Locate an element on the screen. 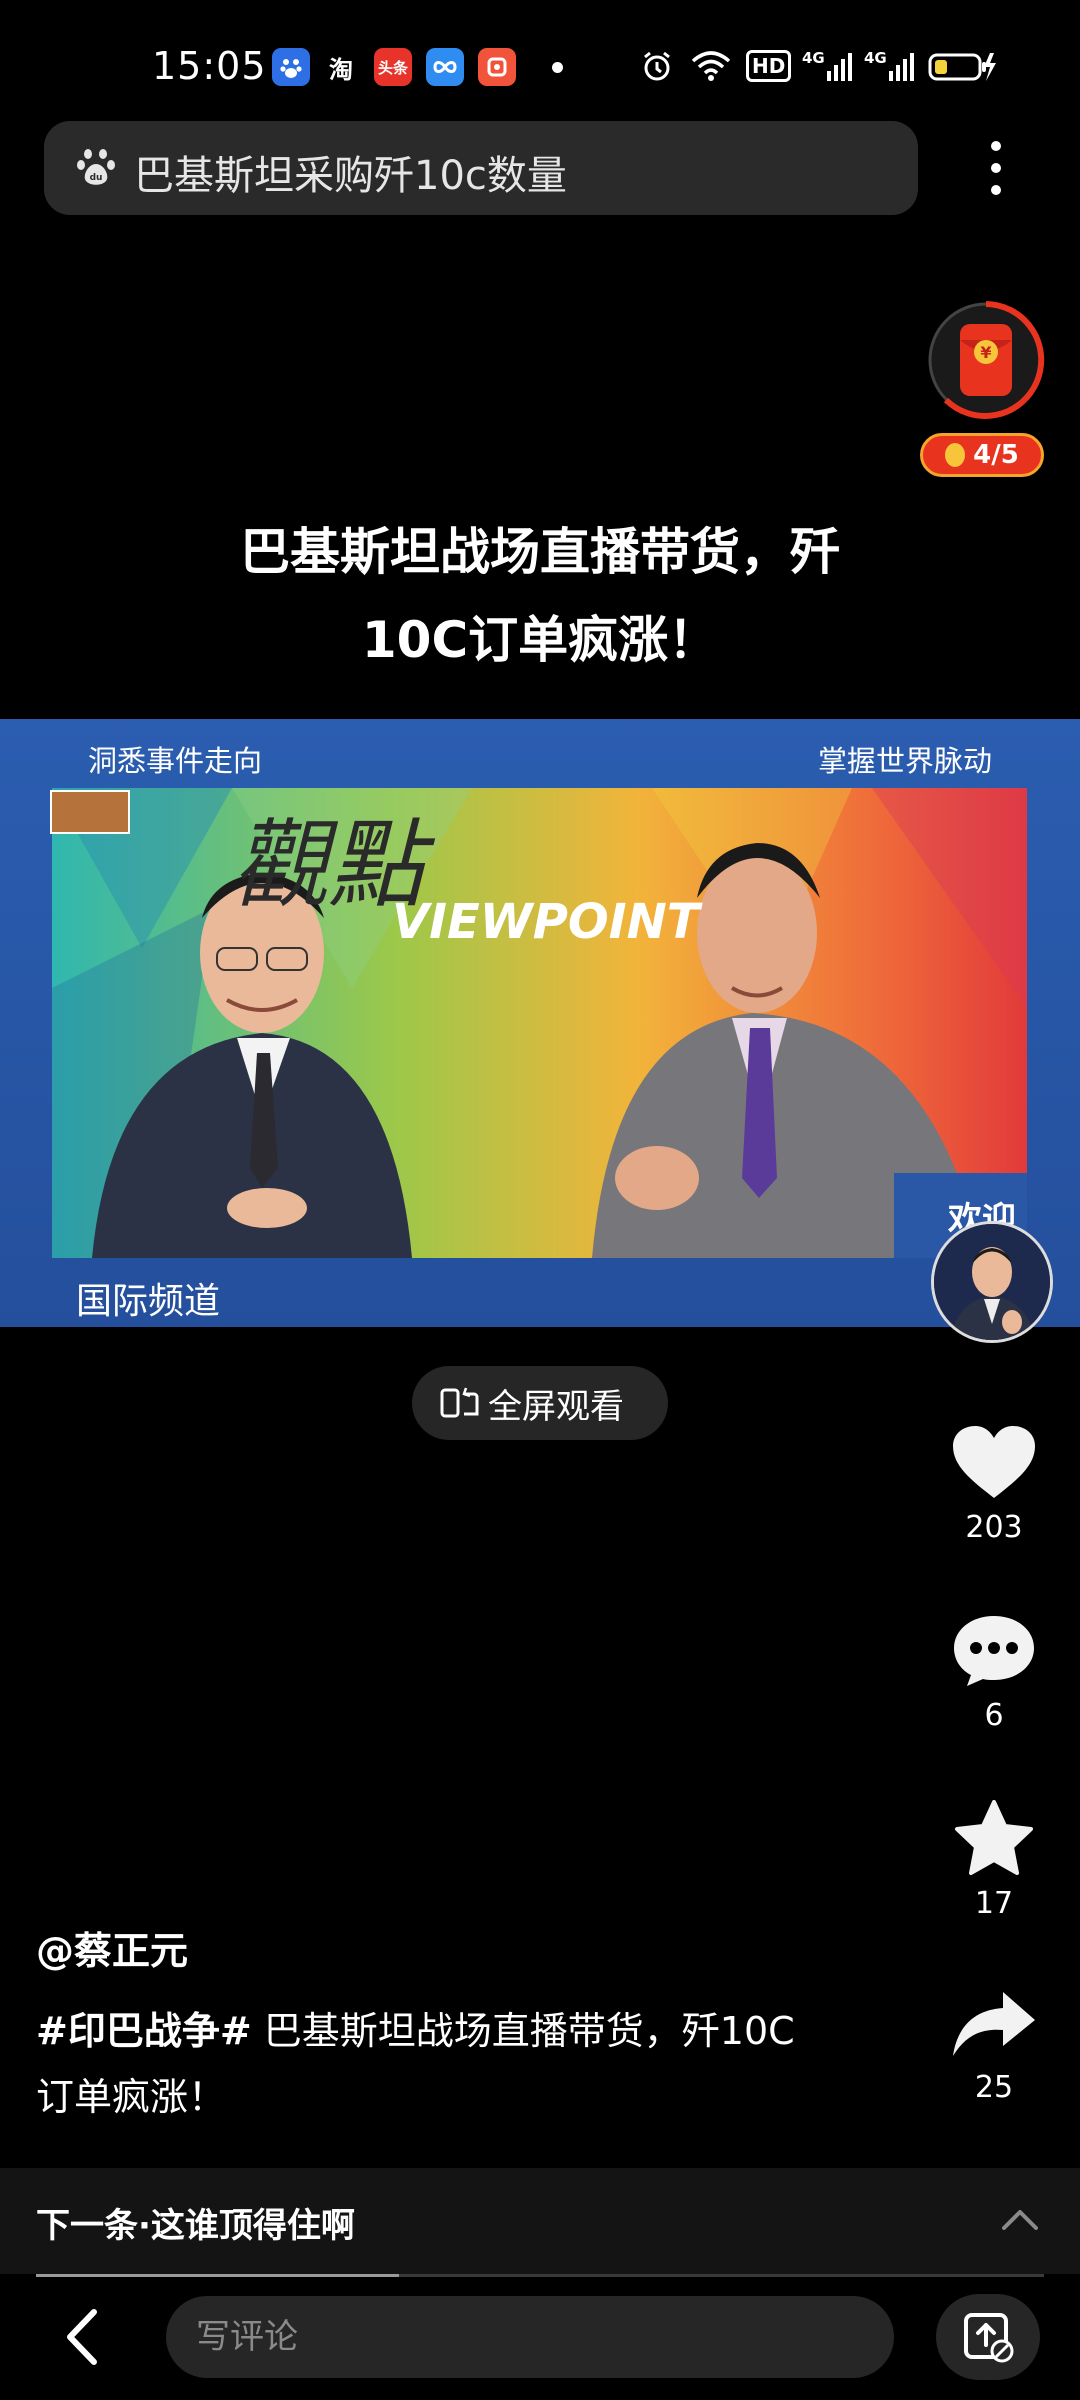  red-packet-reward-button: ¥ is located at coordinates (986, 360).